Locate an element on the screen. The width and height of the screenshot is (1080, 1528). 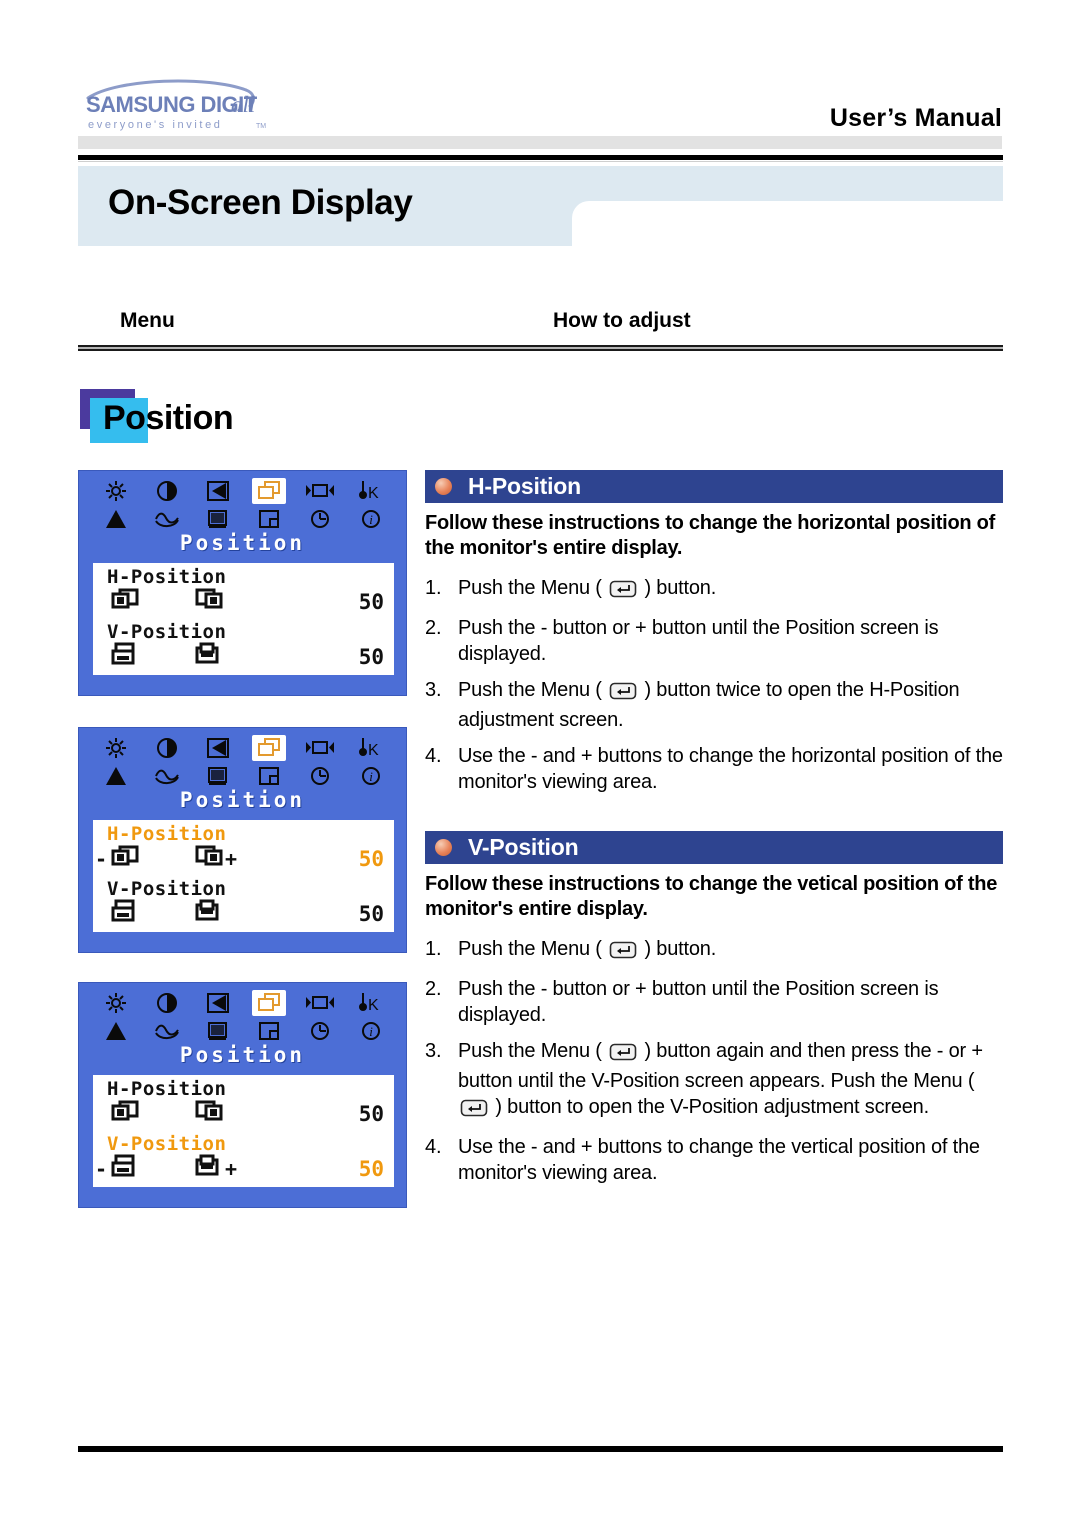
column-header-divider is located at coordinates (540, 348).